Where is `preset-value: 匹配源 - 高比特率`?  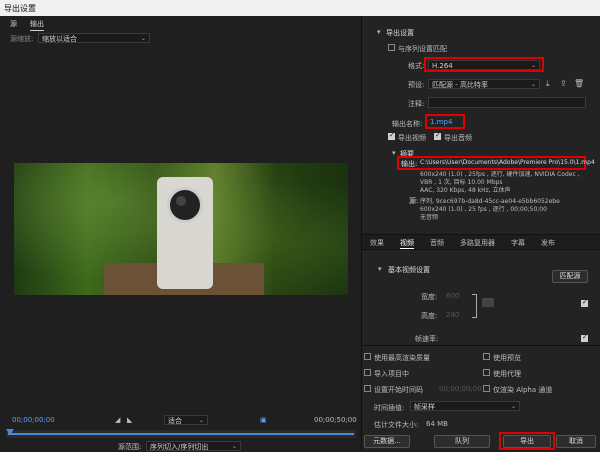
preset-value: 匹配源 - 高比特率 is located at coordinates (460, 85).